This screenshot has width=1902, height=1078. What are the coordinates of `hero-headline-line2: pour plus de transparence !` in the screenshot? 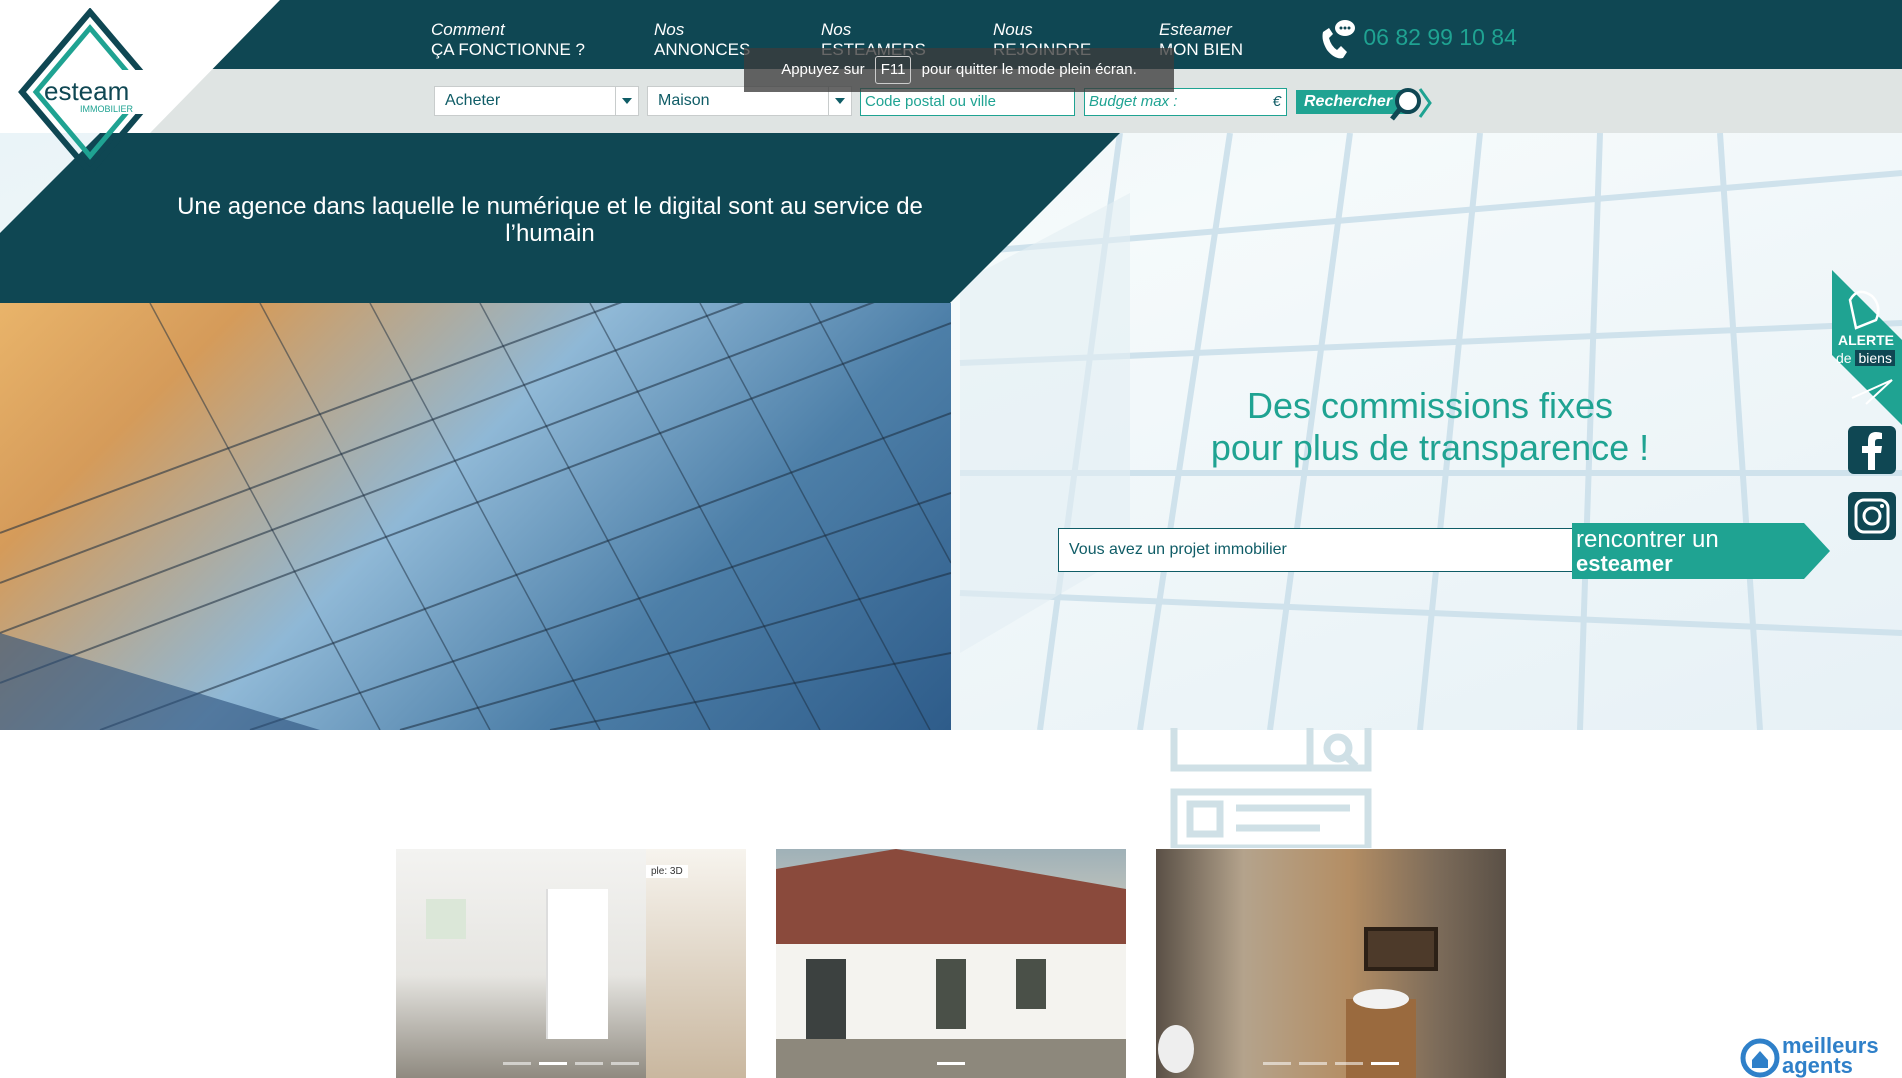 It's located at (1430, 447).